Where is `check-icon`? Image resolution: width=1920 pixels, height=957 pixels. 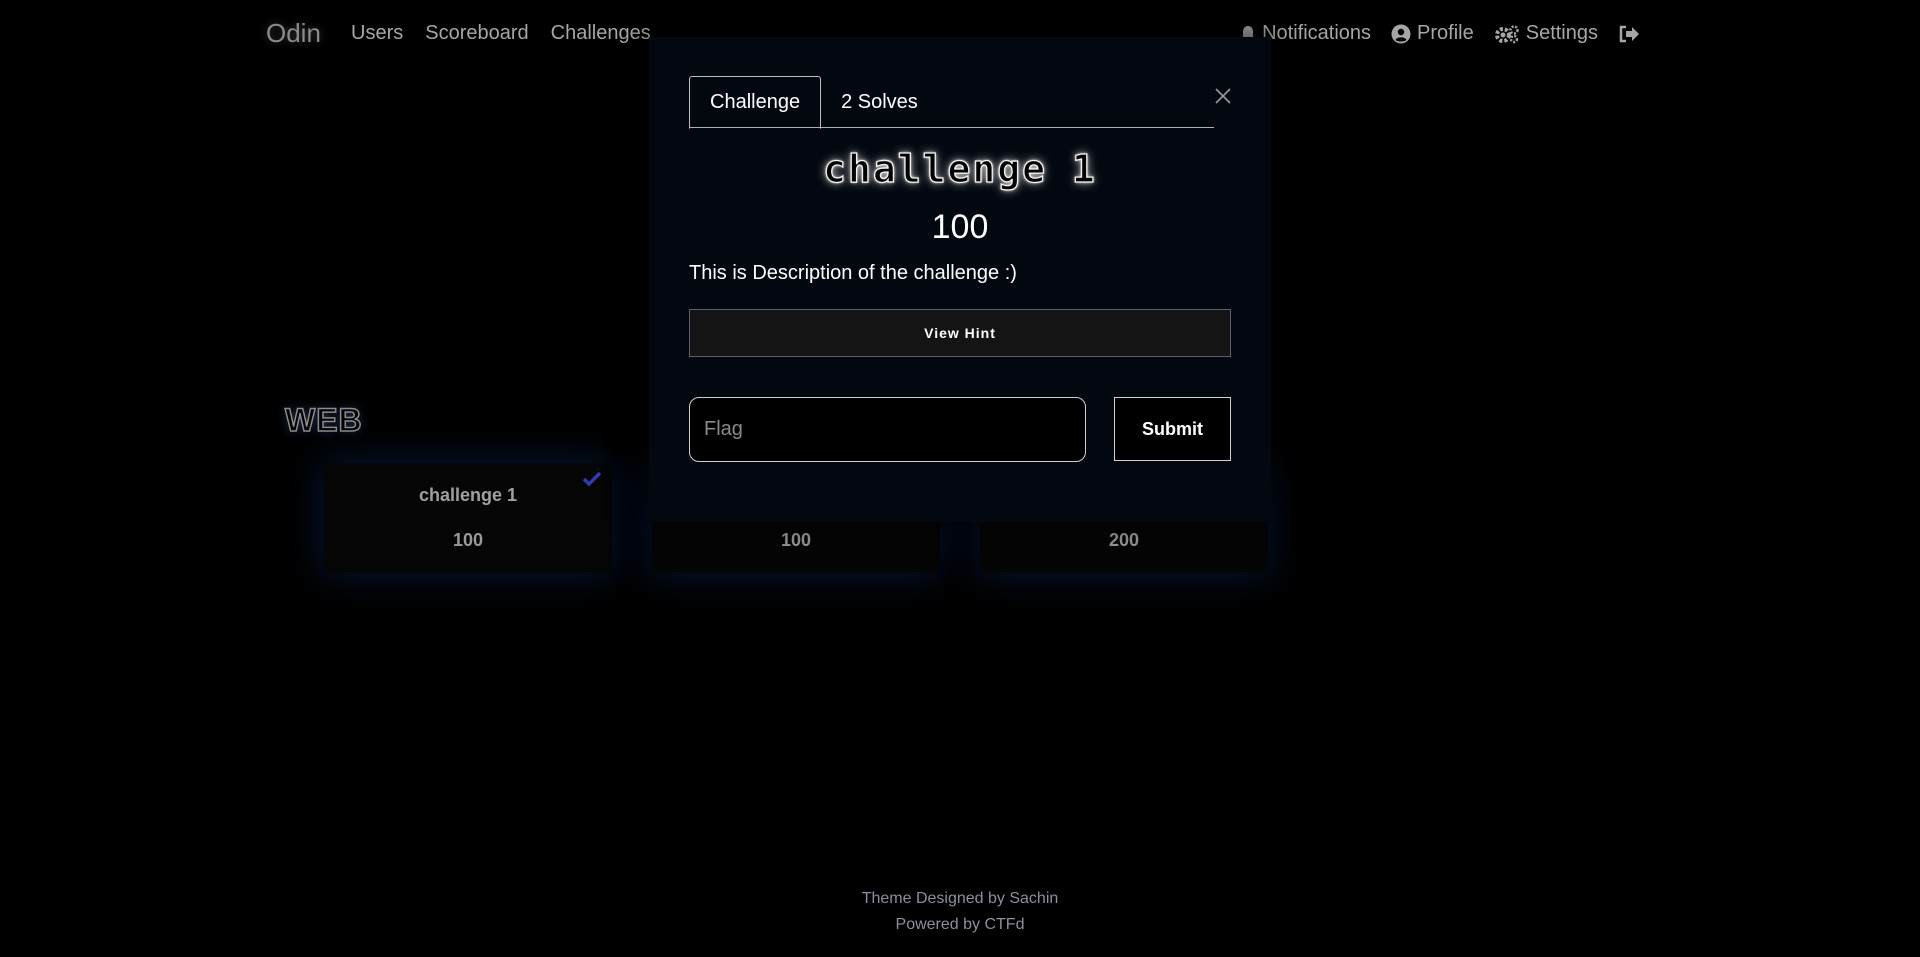
check-icon is located at coordinates (592, 481).